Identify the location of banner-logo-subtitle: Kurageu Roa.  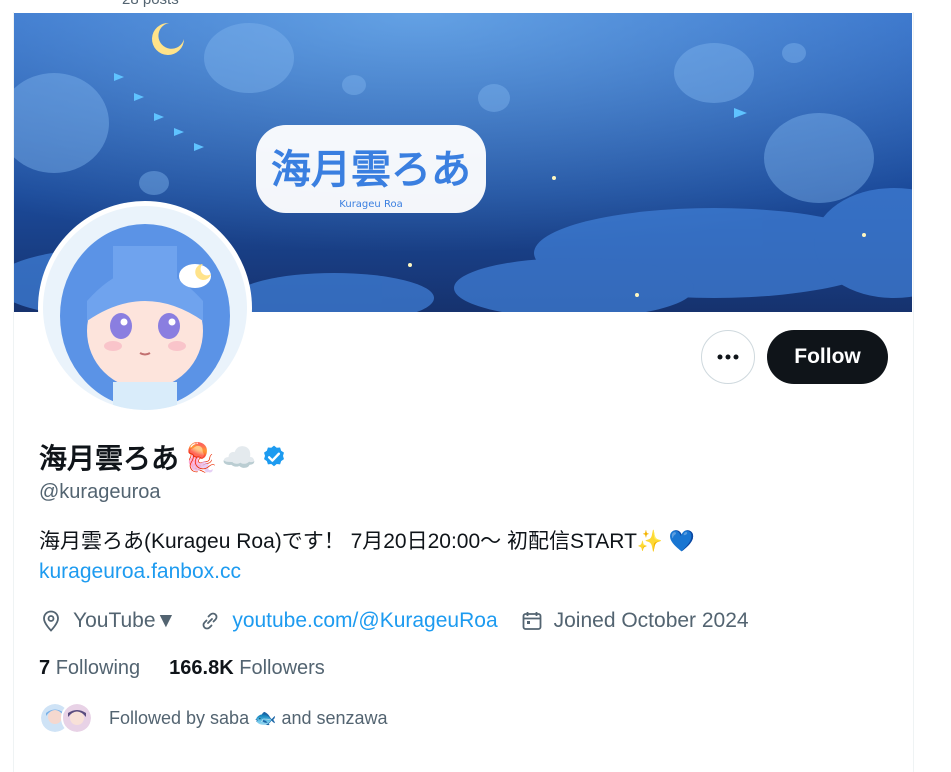
(370, 204).